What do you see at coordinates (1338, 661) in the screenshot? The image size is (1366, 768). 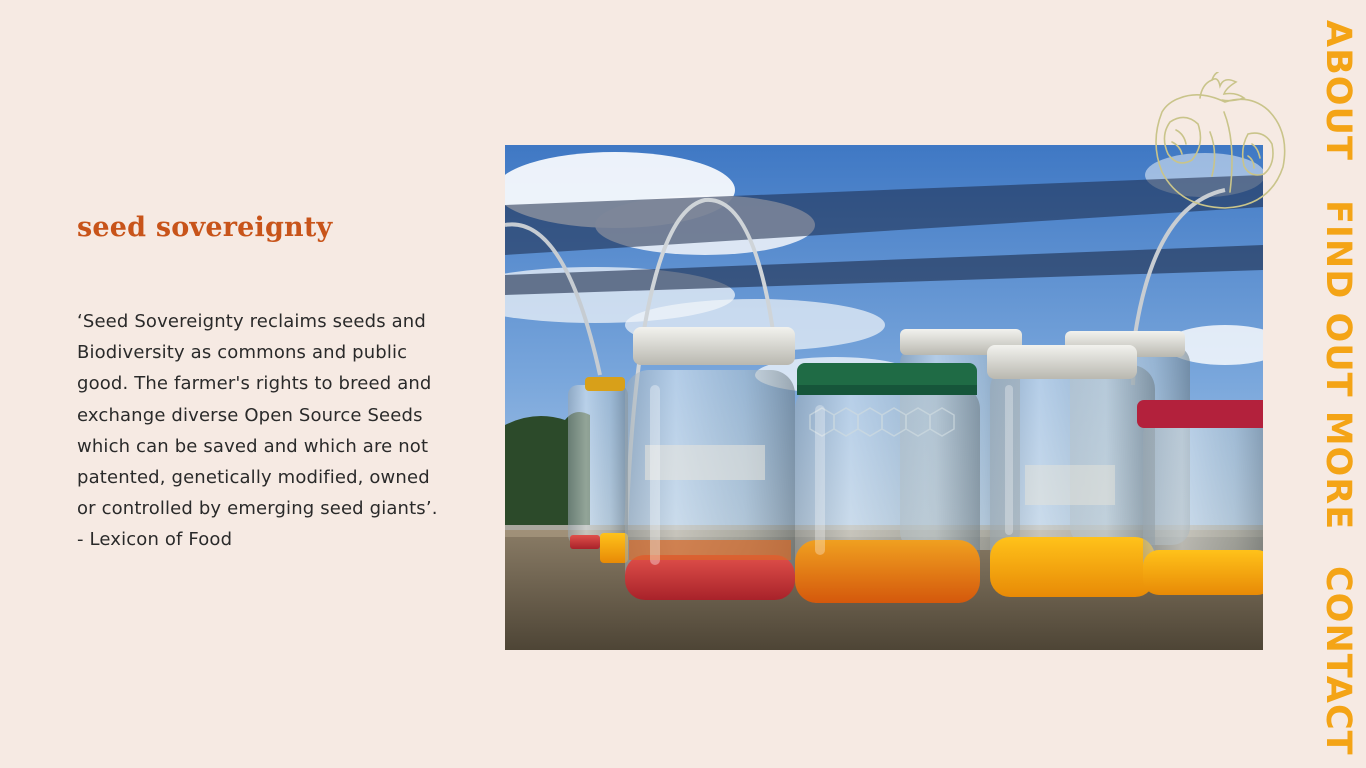 I see `nav-contact-link: CONTACT` at bounding box center [1338, 661].